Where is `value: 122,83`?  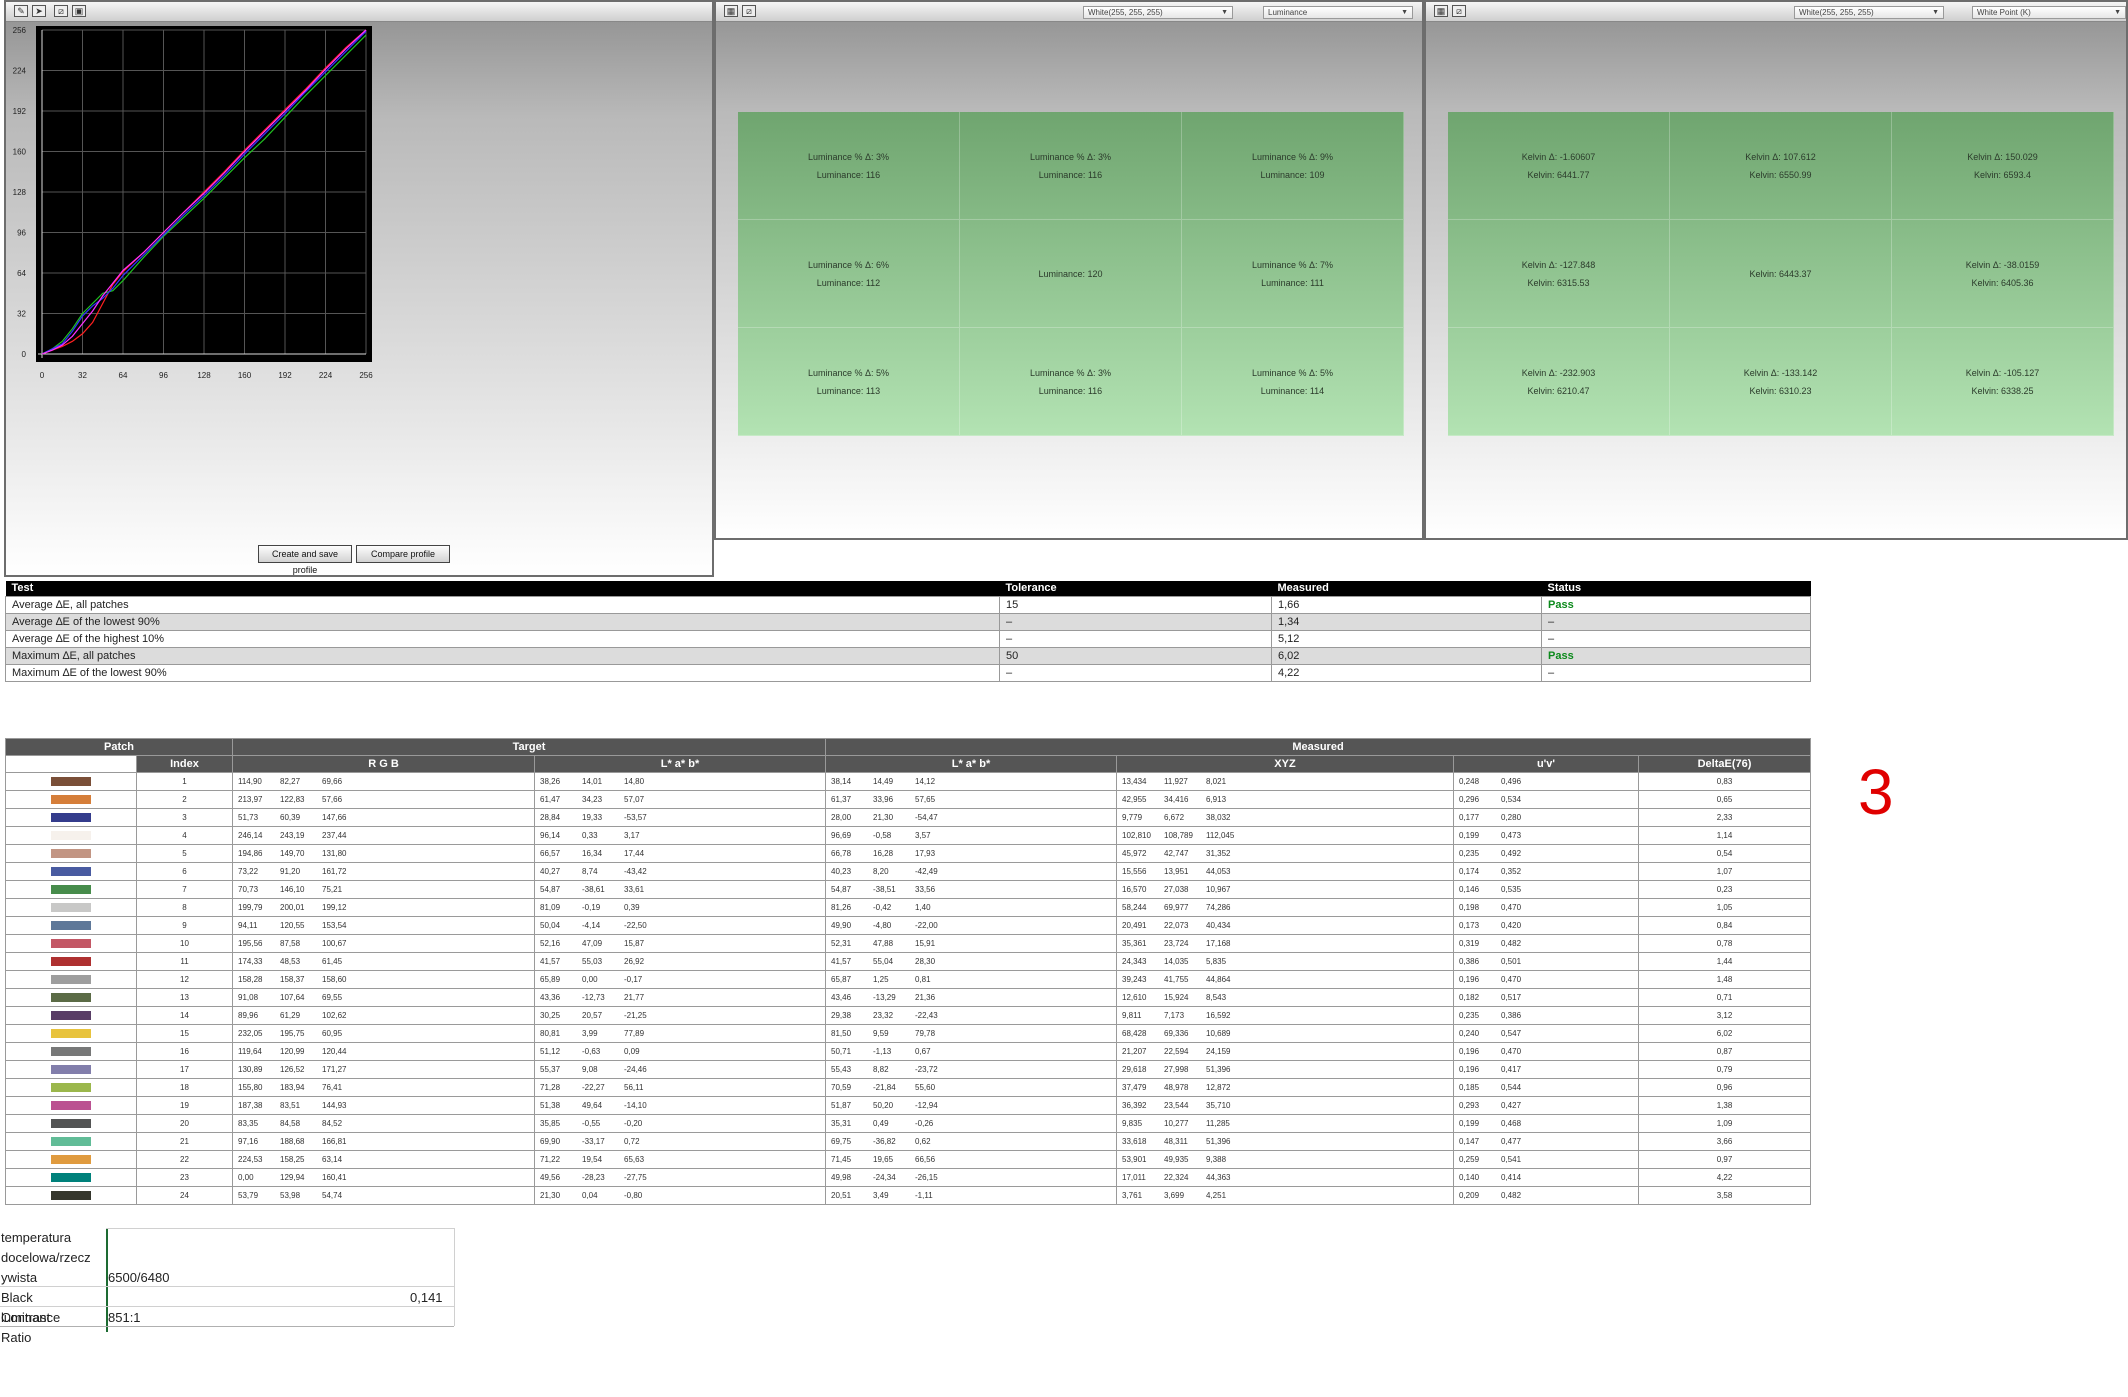
value: 122,83 is located at coordinates (292, 799).